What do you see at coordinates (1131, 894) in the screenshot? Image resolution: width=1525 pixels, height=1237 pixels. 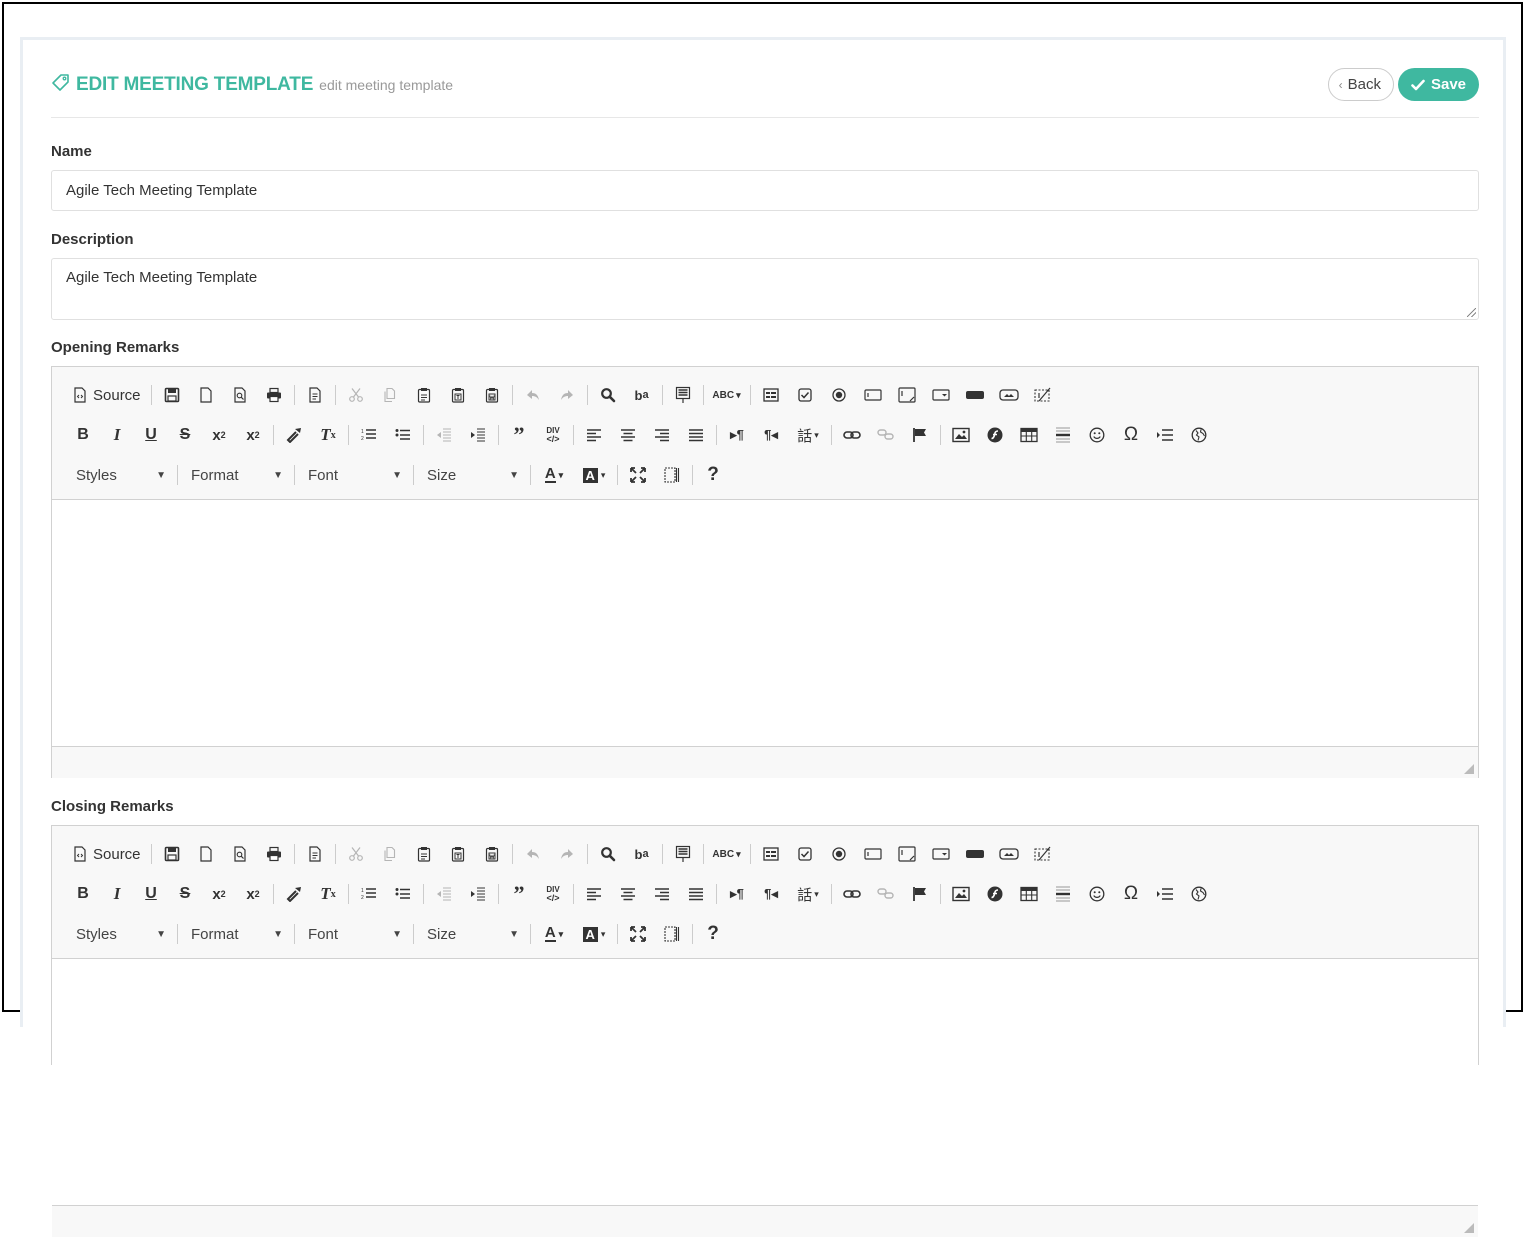 I see `special-char-icon: Ω` at bounding box center [1131, 894].